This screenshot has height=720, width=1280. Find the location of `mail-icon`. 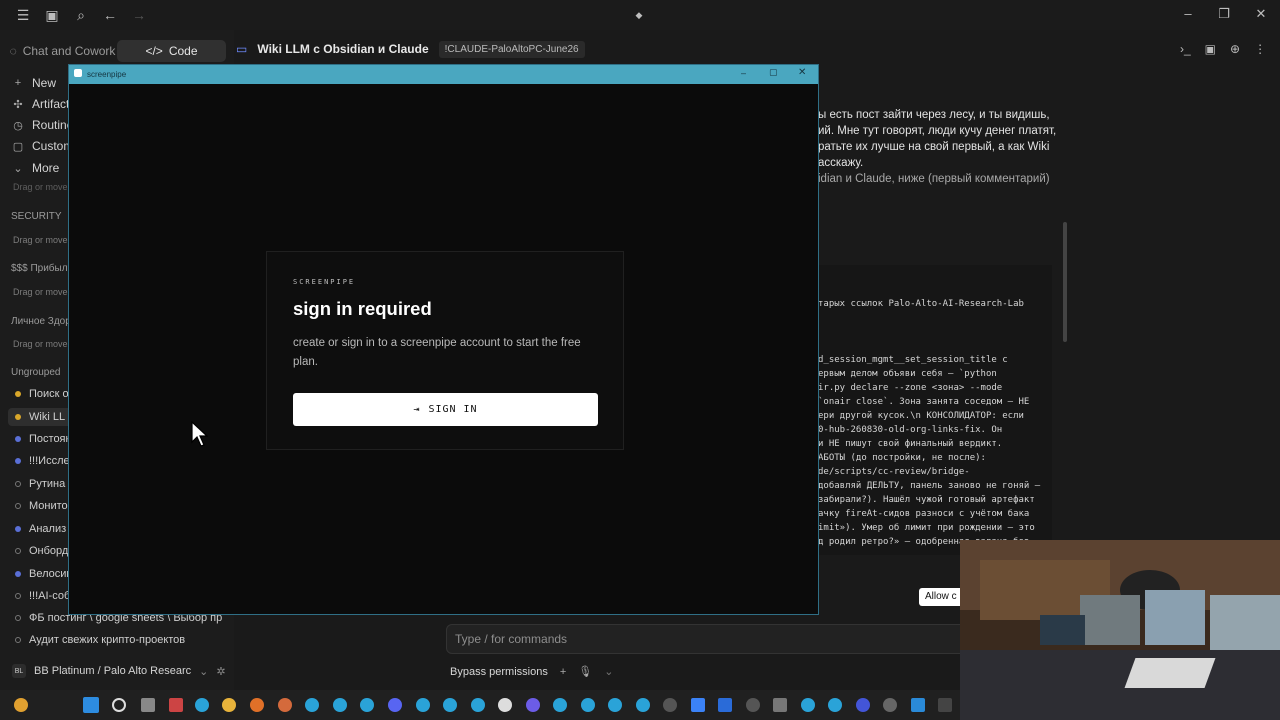

mail-icon is located at coordinates (725, 705).